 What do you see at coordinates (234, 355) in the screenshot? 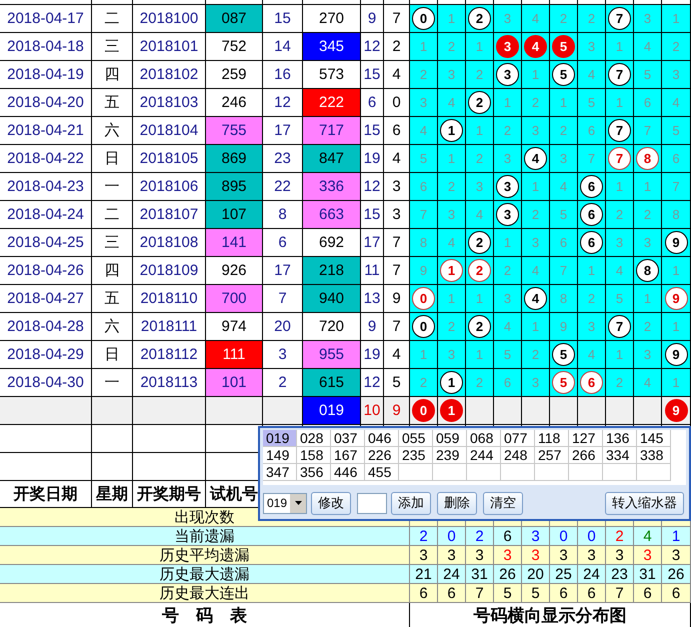
I see `table-cell: 111` at bounding box center [234, 355].